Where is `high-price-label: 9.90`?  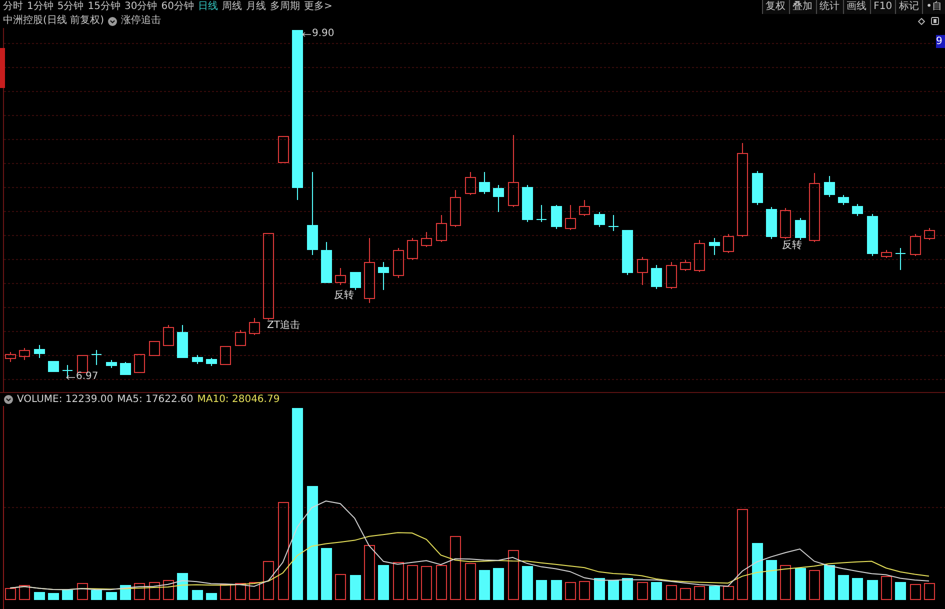
high-price-label: 9.90 is located at coordinates (323, 34).